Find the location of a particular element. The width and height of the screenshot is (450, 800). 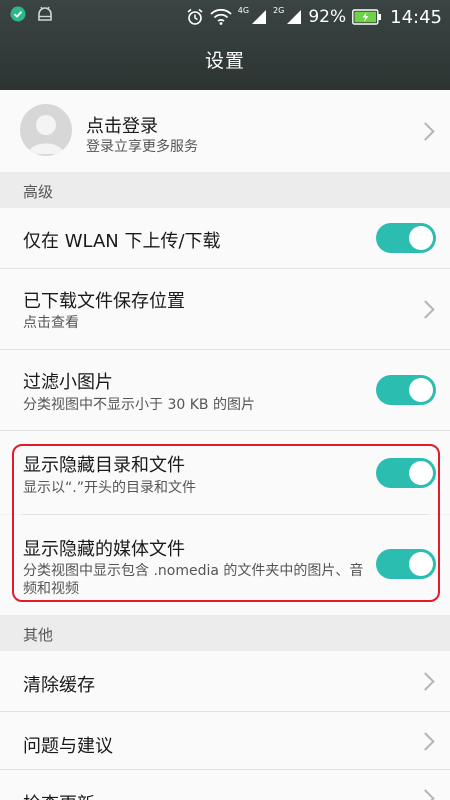

page-title: 设置 is located at coordinates (224, 61).